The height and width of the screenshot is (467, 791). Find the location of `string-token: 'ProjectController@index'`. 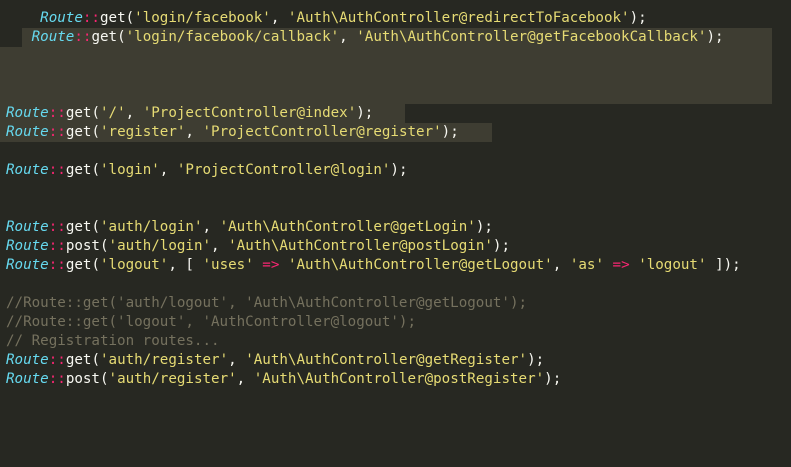

string-token: 'ProjectController@index' is located at coordinates (249, 113).